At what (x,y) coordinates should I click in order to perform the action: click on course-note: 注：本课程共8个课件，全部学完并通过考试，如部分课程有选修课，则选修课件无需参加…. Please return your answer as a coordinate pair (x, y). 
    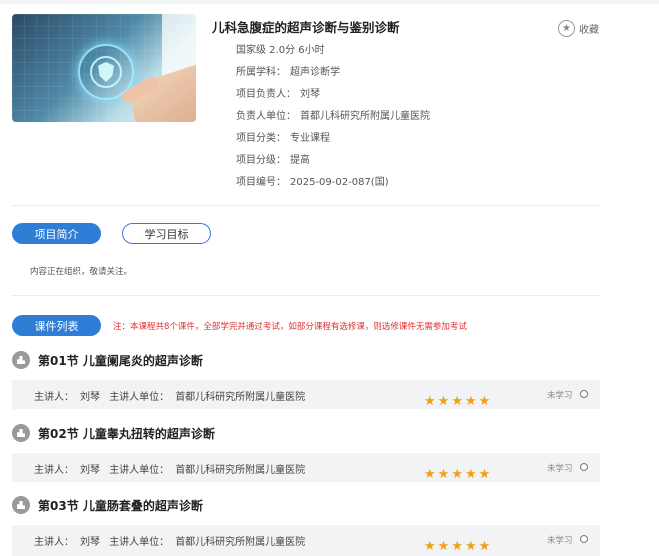
    Looking at the image, I should click on (290, 327).